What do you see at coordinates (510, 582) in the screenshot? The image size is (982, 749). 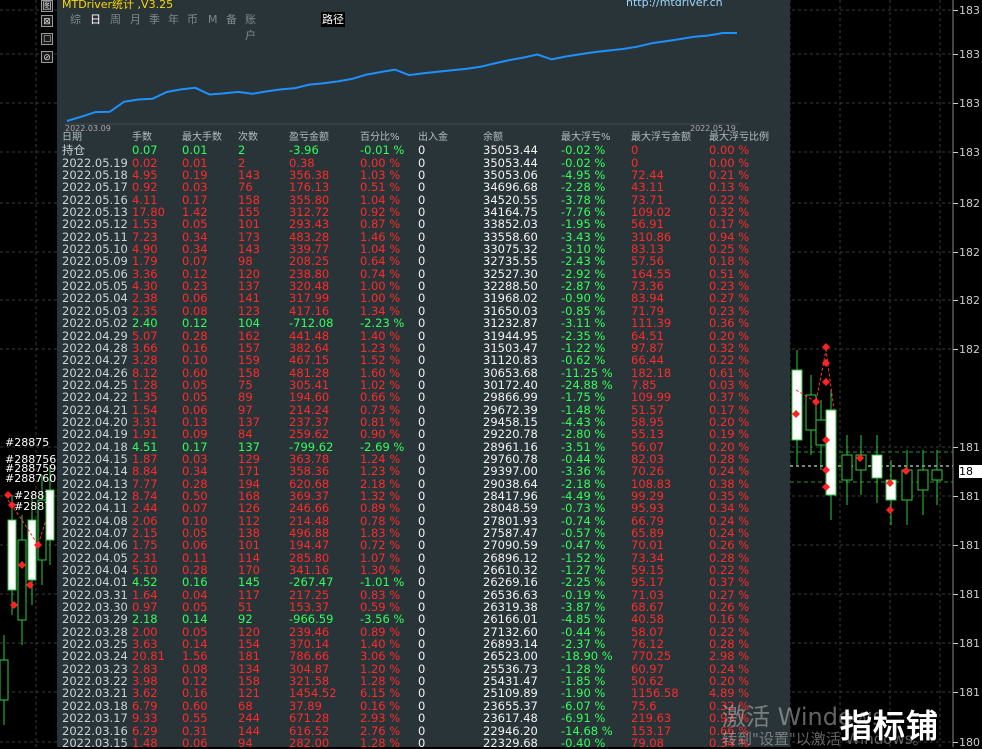 I see `table-cell: 26269.16` at bounding box center [510, 582].